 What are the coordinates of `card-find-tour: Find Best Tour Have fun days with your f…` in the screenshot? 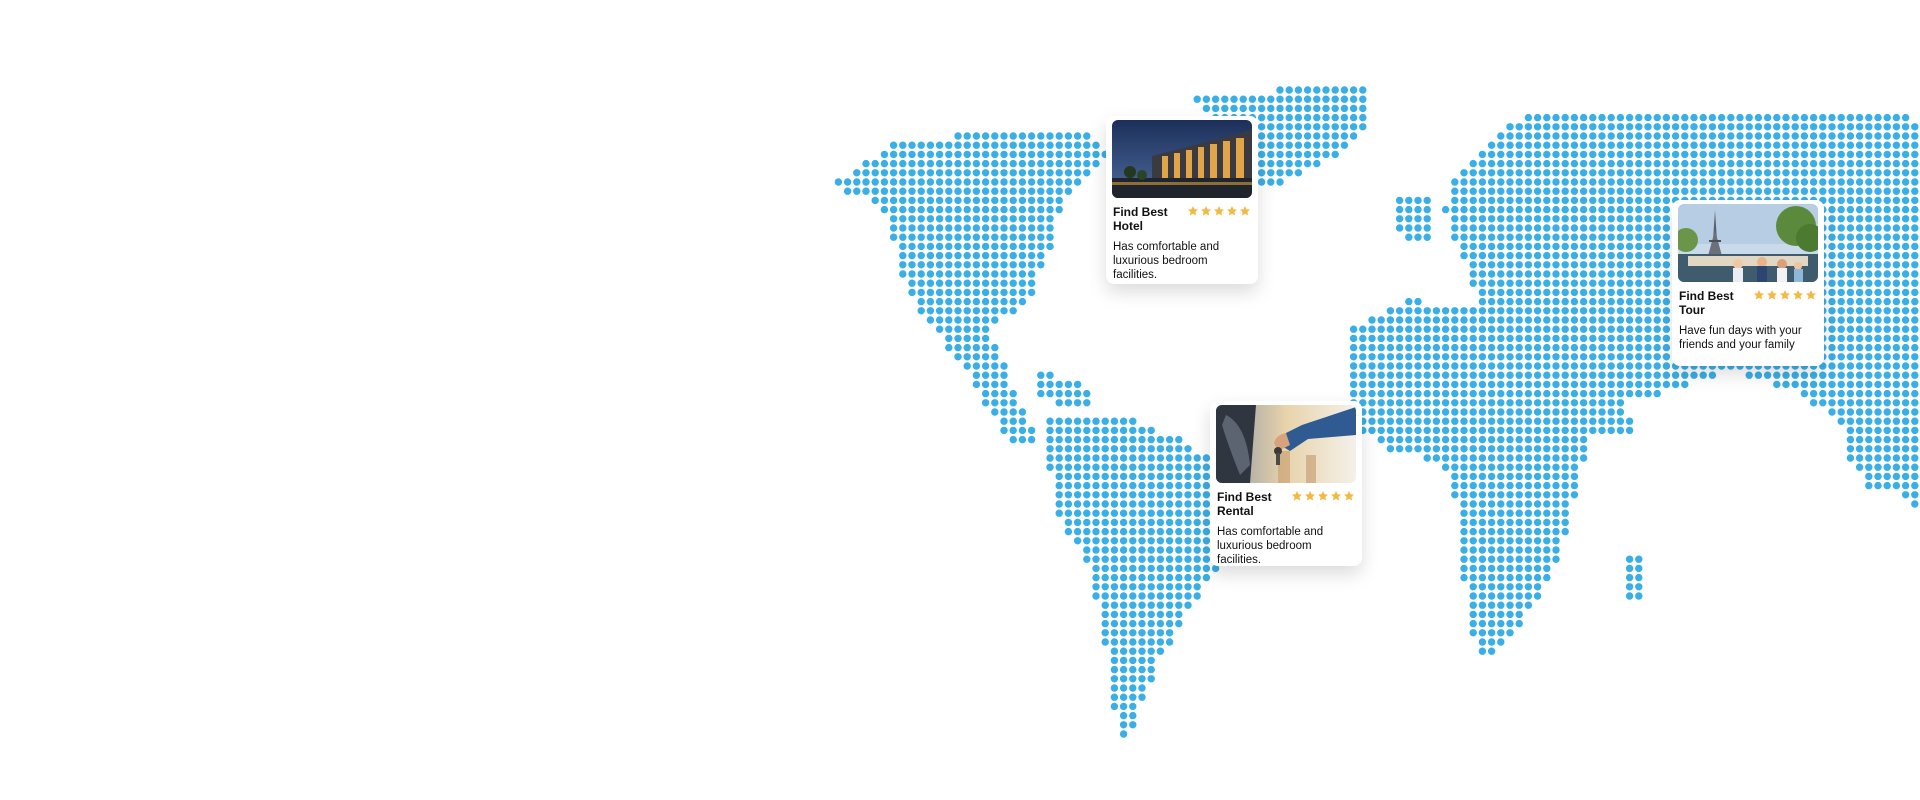 It's located at (1748, 283).